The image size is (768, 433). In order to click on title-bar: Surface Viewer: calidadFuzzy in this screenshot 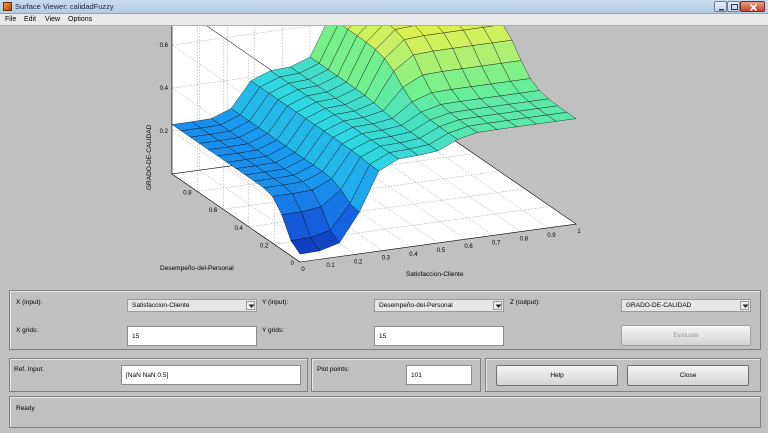, I will do `click(384, 7)`.